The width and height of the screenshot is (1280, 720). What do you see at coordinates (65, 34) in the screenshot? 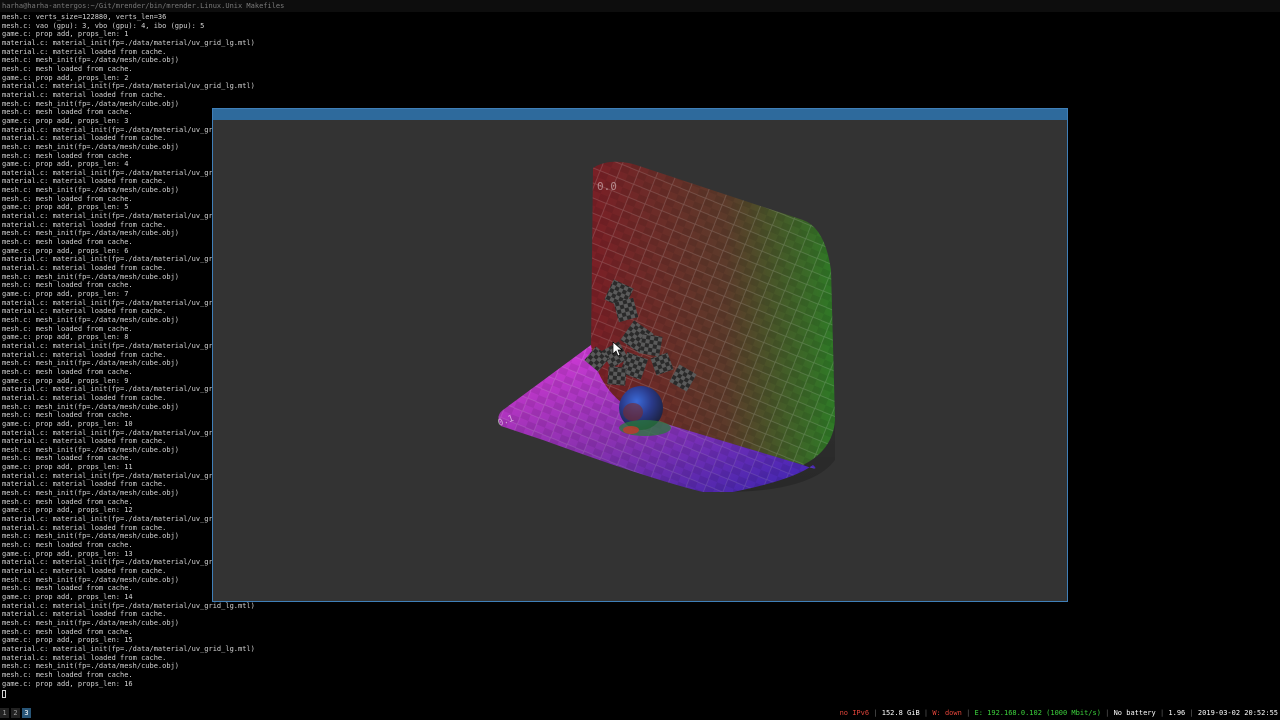
I see `terminal-line: game.c: prop add, props_len: 1` at bounding box center [65, 34].